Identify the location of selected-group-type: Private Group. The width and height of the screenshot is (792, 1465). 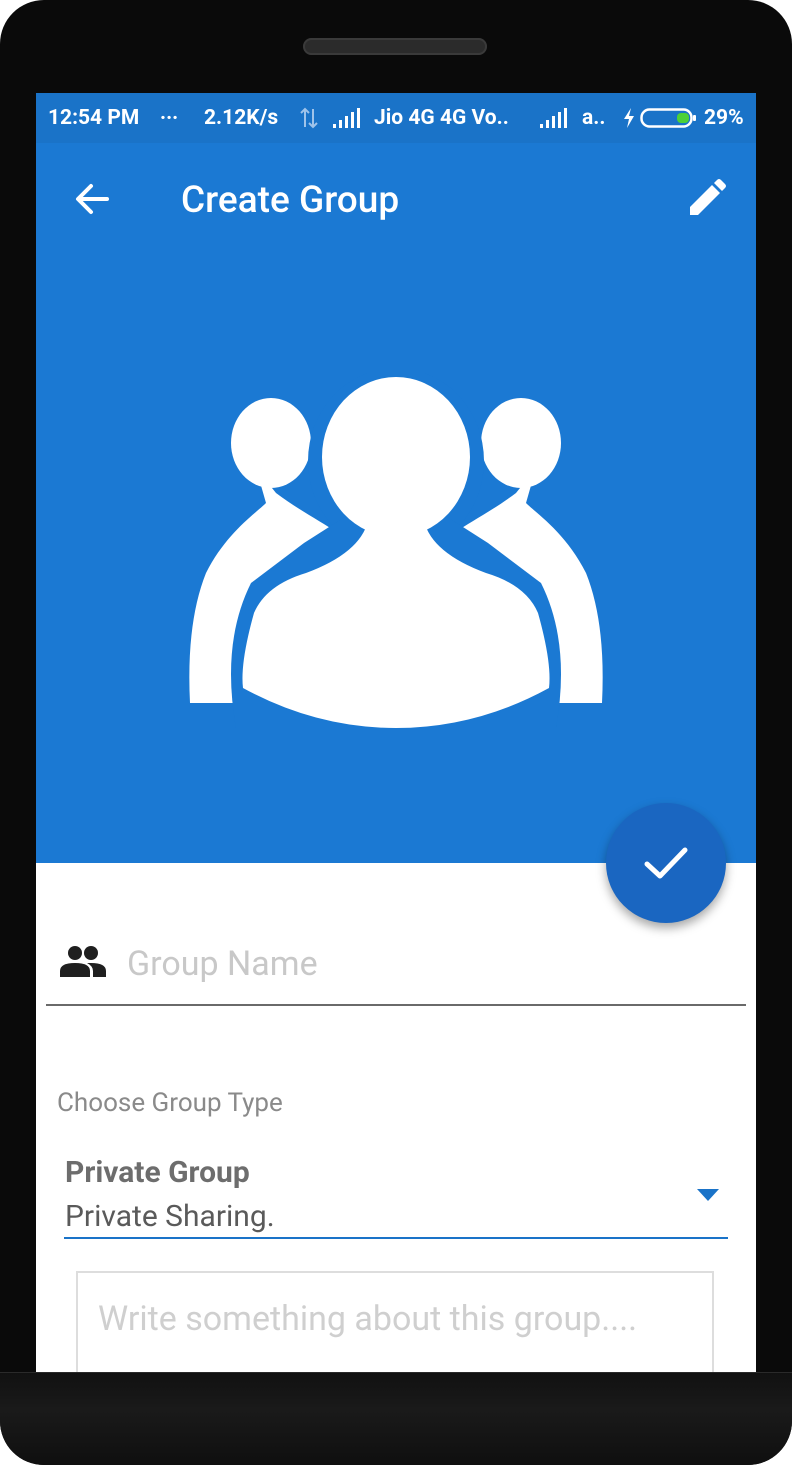
(157, 1172).